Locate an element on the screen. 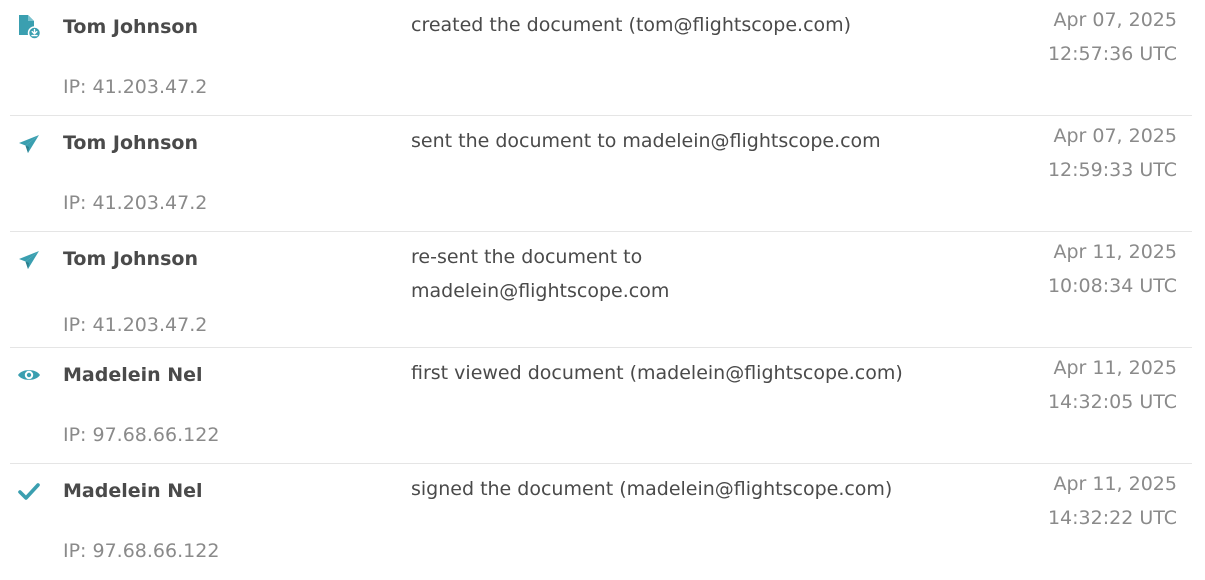 The width and height of the screenshot is (1205, 580). event-time: 14:32:22 UTC is located at coordinates (1112, 518).